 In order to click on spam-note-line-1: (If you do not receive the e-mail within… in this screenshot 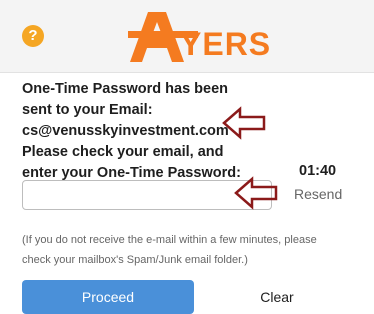, I will do `click(169, 240)`.